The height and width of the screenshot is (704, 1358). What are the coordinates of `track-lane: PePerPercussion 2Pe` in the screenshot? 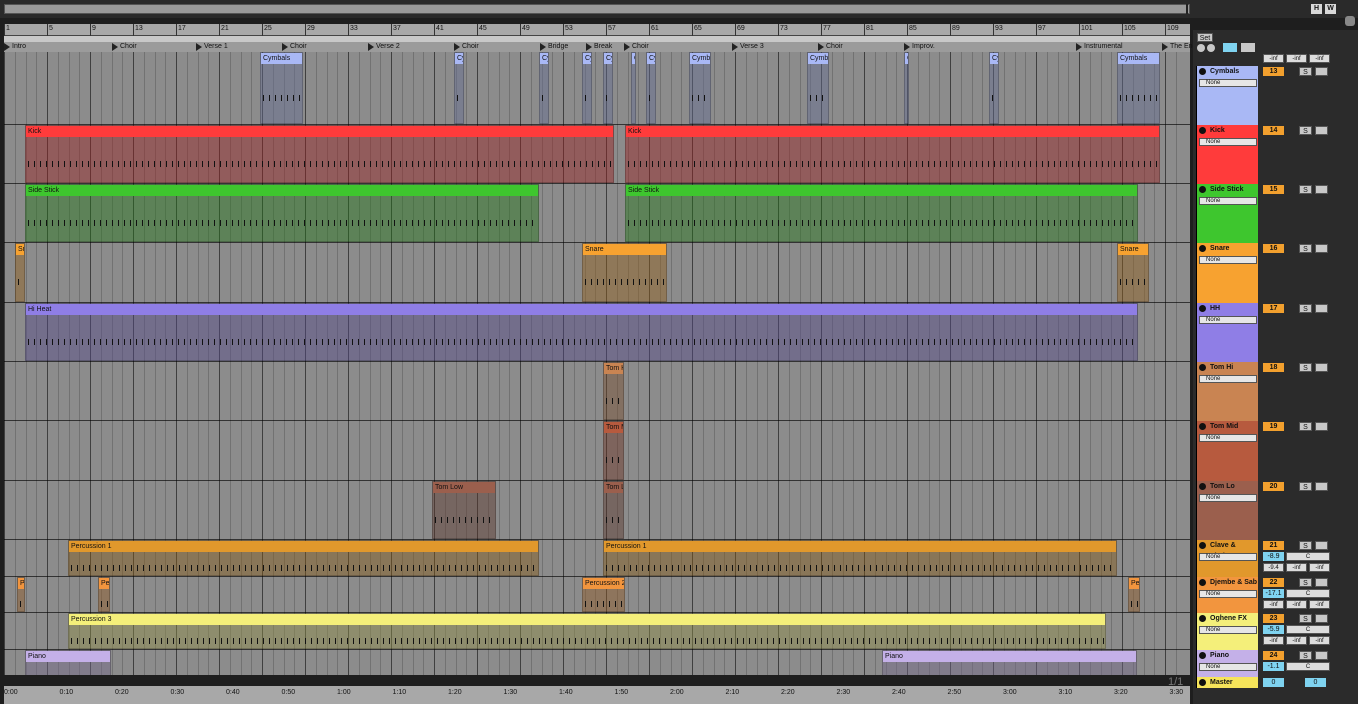 It's located at (597, 595).